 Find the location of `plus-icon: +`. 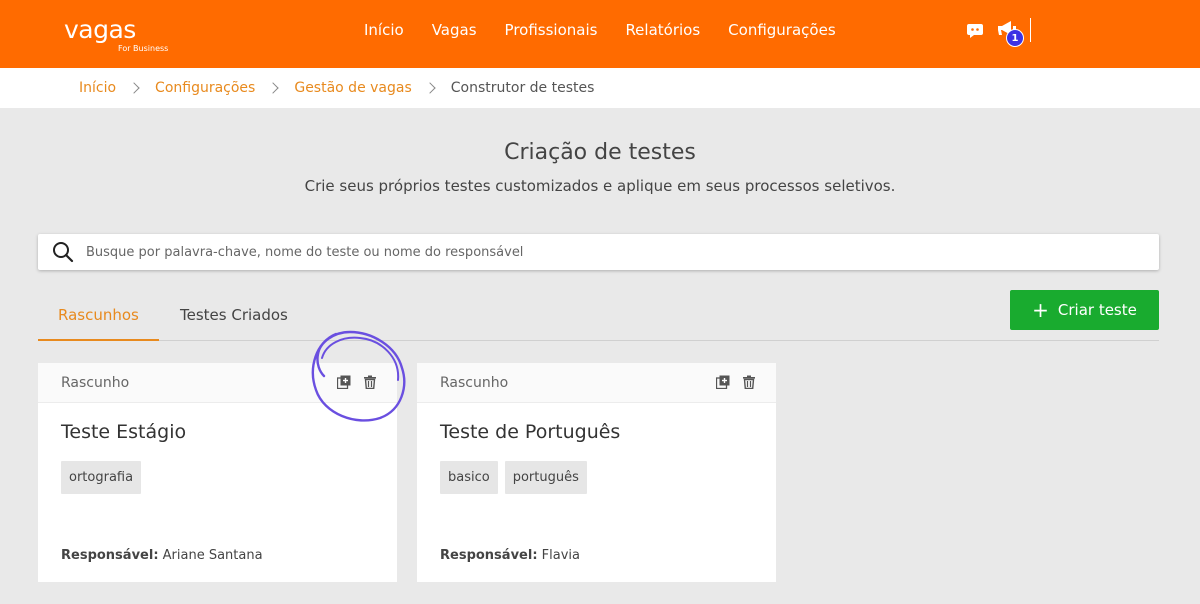

plus-icon: + is located at coordinates (1040, 310).